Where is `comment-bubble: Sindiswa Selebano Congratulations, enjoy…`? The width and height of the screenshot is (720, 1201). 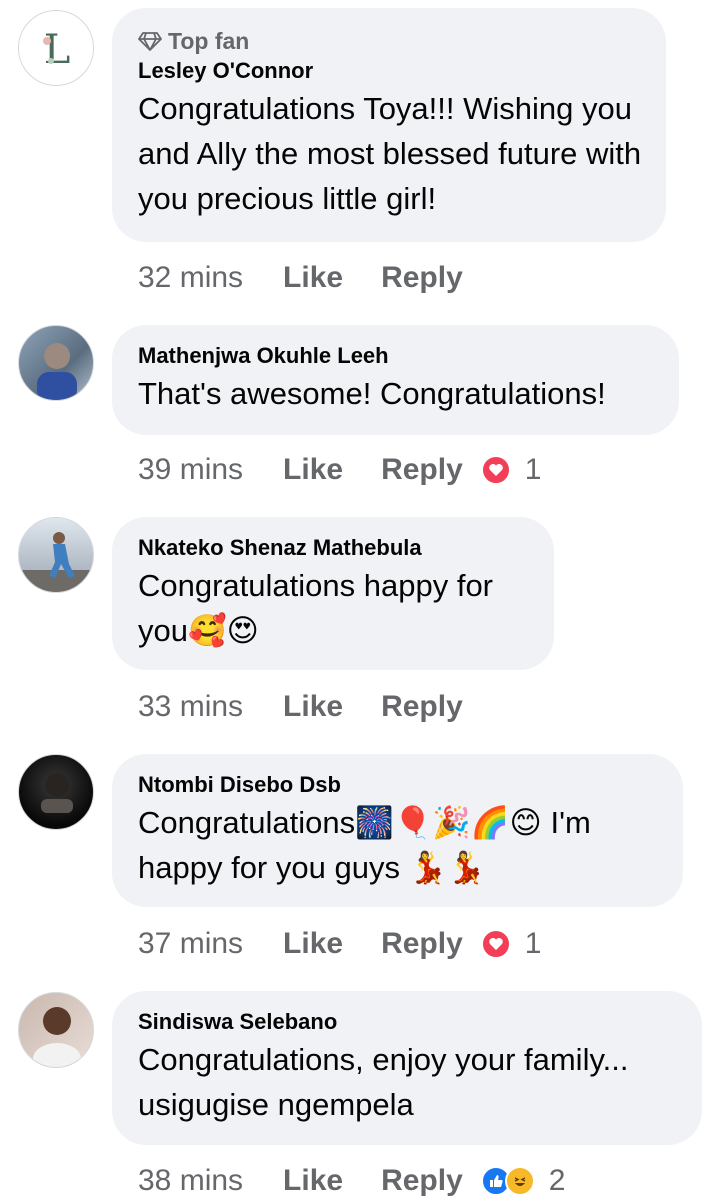
comment-bubble: Sindiswa Selebano Congratulations, enjoy… is located at coordinates (407, 1068).